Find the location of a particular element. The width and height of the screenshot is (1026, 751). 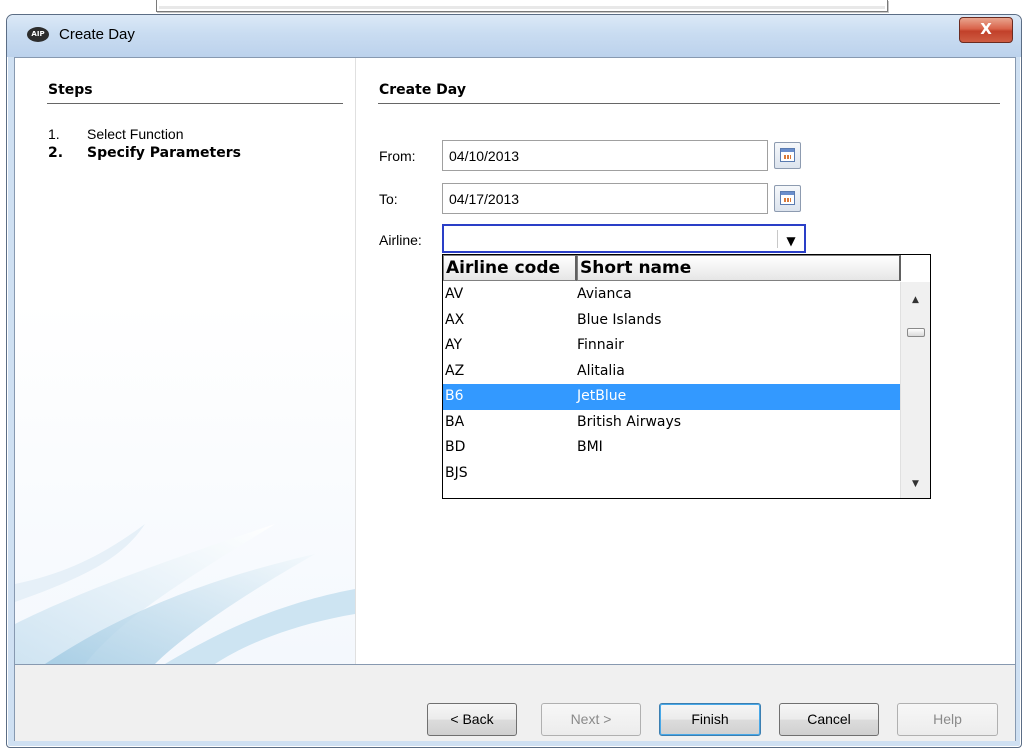

step-select-function: 1. Select Function is located at coordinates (116, 134).